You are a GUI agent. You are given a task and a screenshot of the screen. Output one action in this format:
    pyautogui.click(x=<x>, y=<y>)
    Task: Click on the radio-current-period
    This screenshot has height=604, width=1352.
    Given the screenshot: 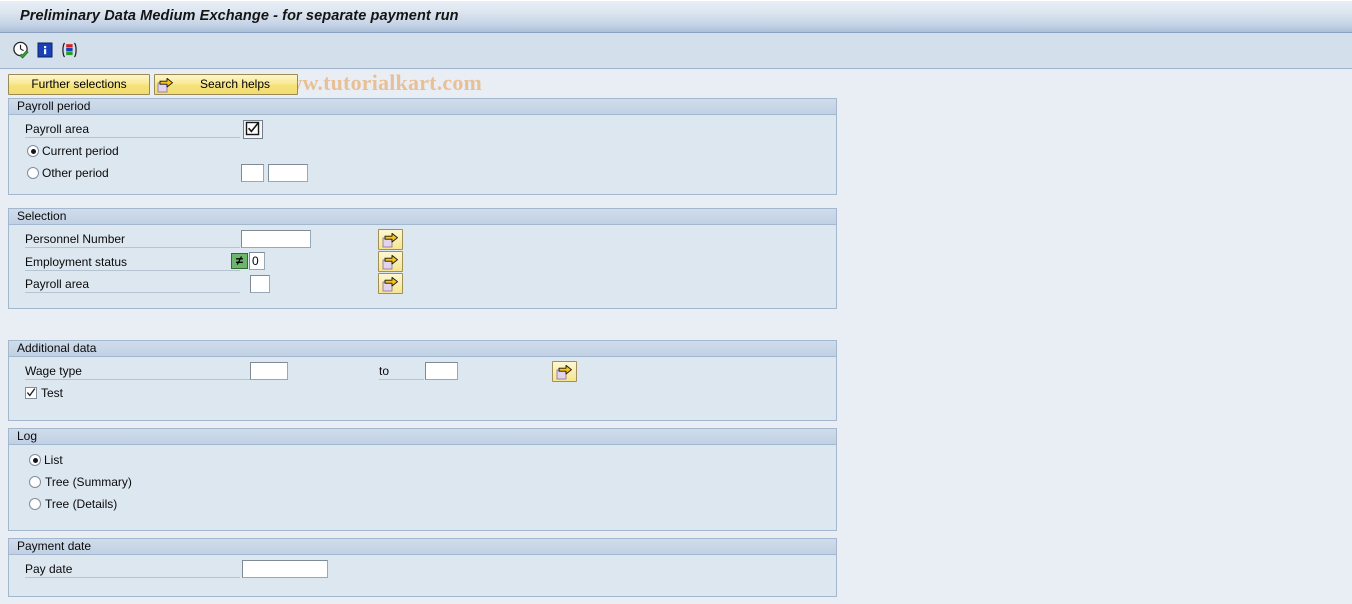 What is the action you would take?
    pyautogui.click(x=33, y=151)
    